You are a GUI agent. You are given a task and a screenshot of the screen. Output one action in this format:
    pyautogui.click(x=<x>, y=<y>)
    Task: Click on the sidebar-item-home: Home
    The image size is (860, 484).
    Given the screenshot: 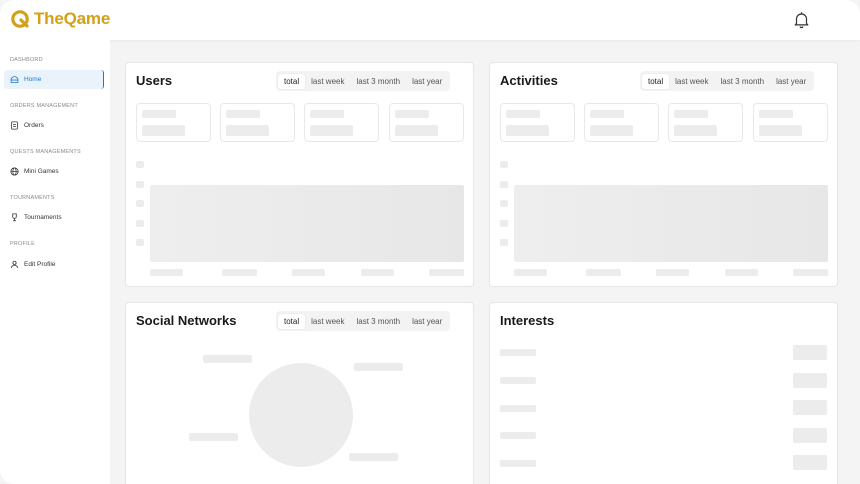 What is the action you would take?
    pyautogui.click(x=54, y=79)
    